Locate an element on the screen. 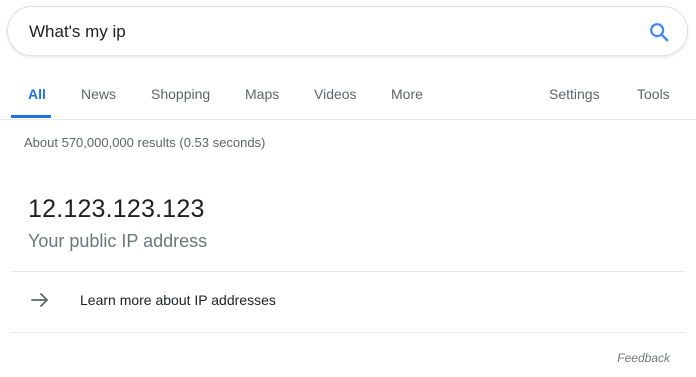 This screenshot has width=696, height=377. tab-shopping: Shopping is located at coordinates (180, 94).